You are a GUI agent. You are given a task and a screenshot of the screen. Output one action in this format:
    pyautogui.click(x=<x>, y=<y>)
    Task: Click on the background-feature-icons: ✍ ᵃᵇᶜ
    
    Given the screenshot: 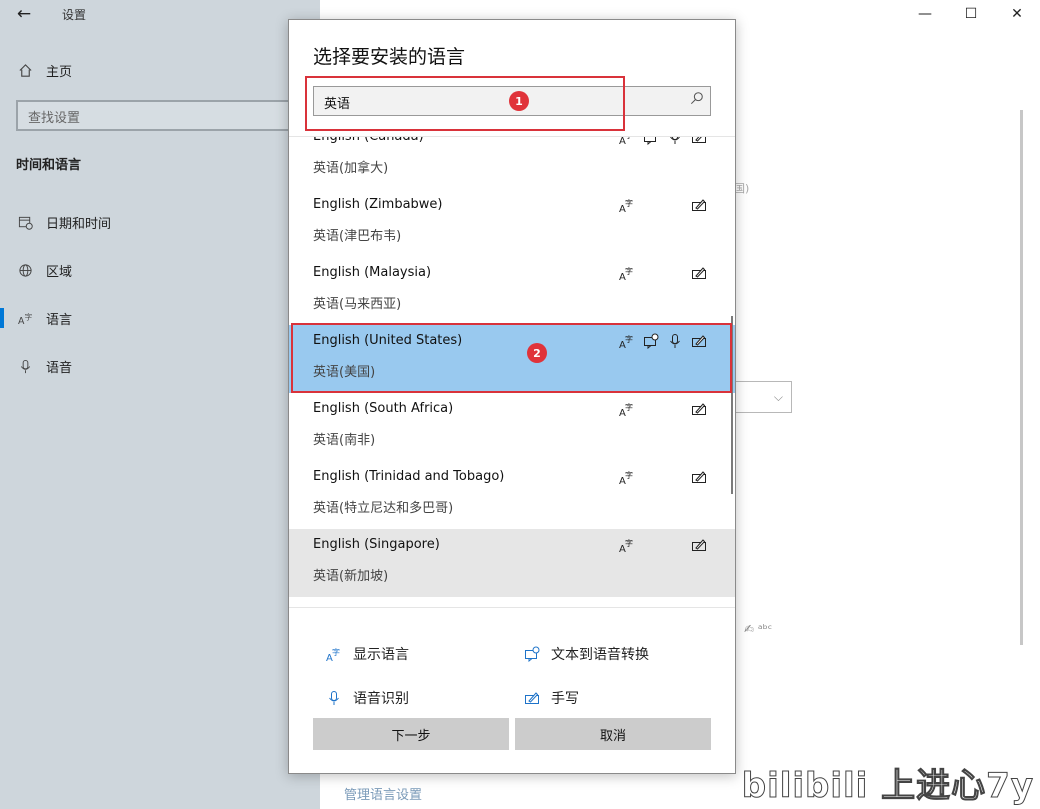 What is the action you would take?
    pyautogui.click(x=758, y=629)
    